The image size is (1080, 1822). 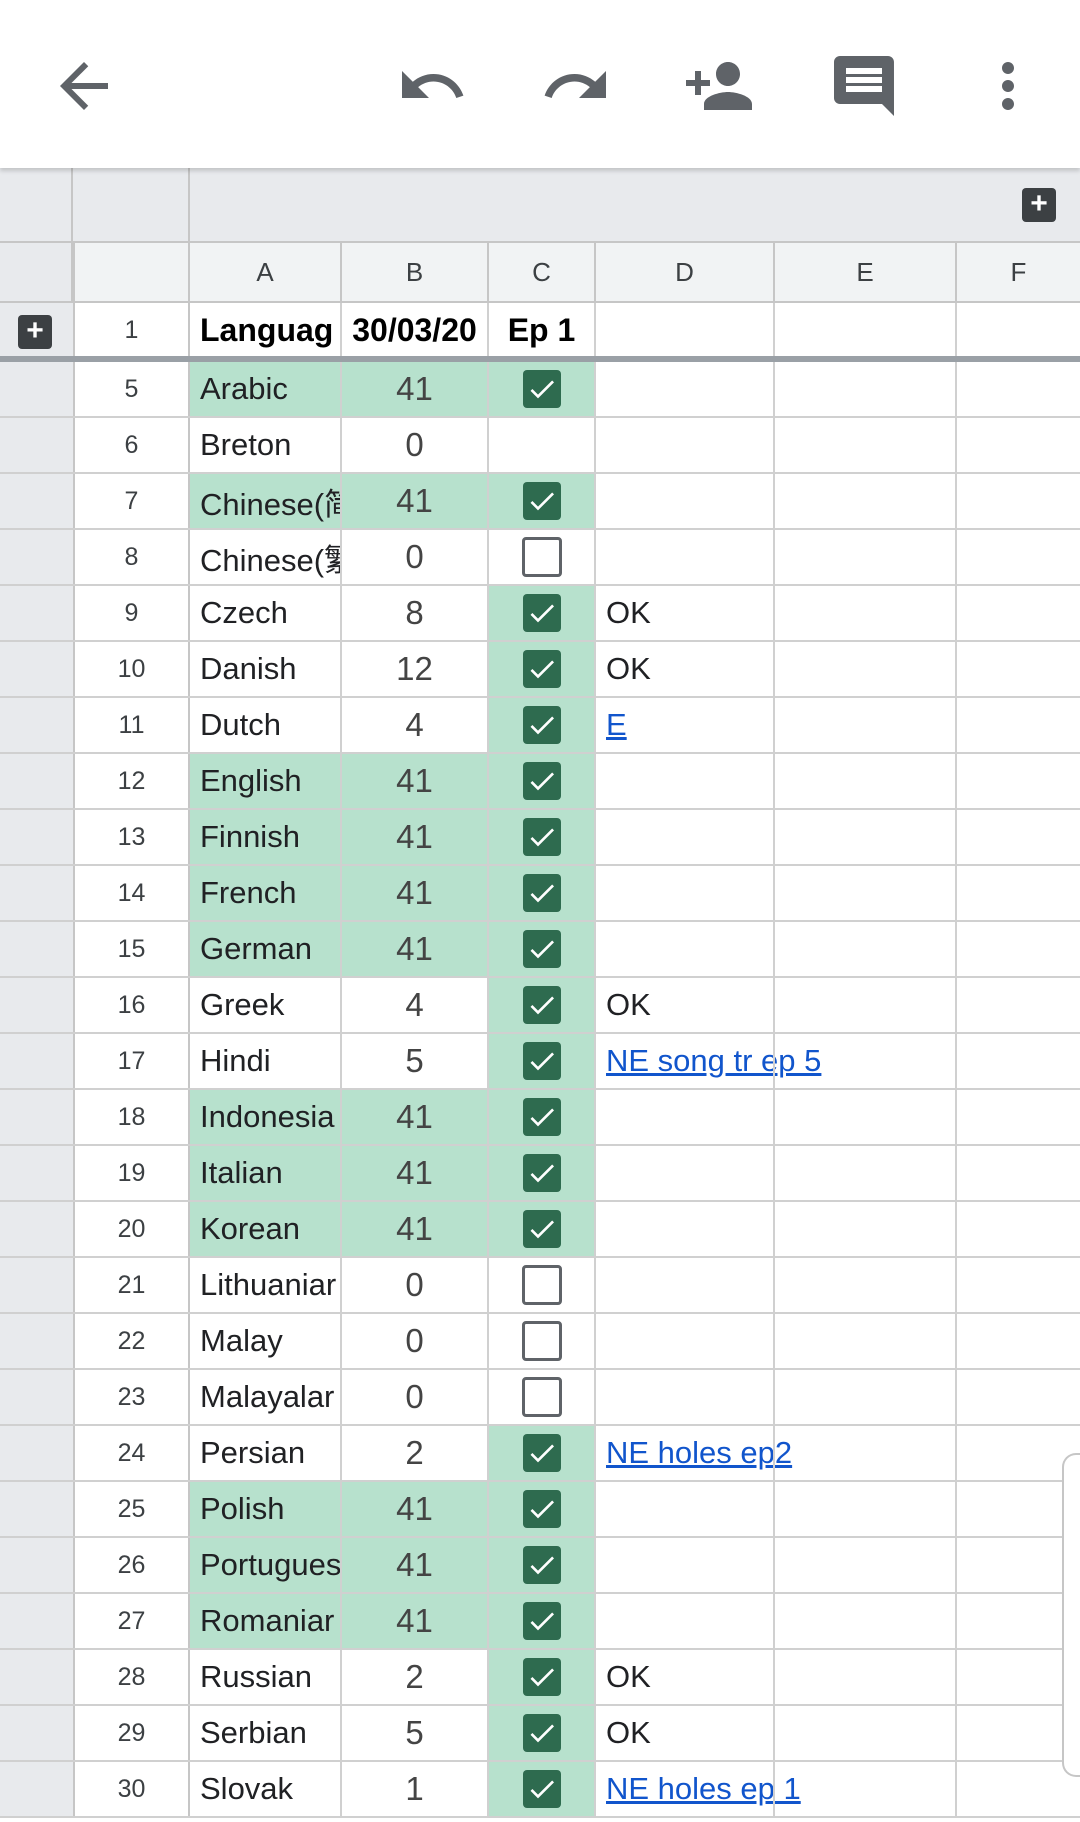 What do you see at coordinates (266, 1341) in the screenshot?
I see `cell-language: Malay` at bounding box center [266, 1341].